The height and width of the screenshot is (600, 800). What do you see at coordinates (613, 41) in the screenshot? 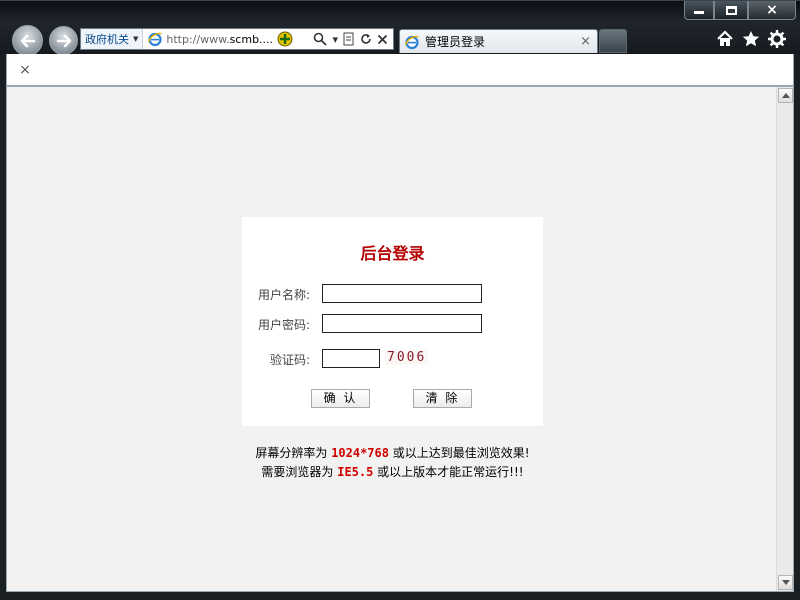
I see `new-tab-button` at bounding box center [613, 41].